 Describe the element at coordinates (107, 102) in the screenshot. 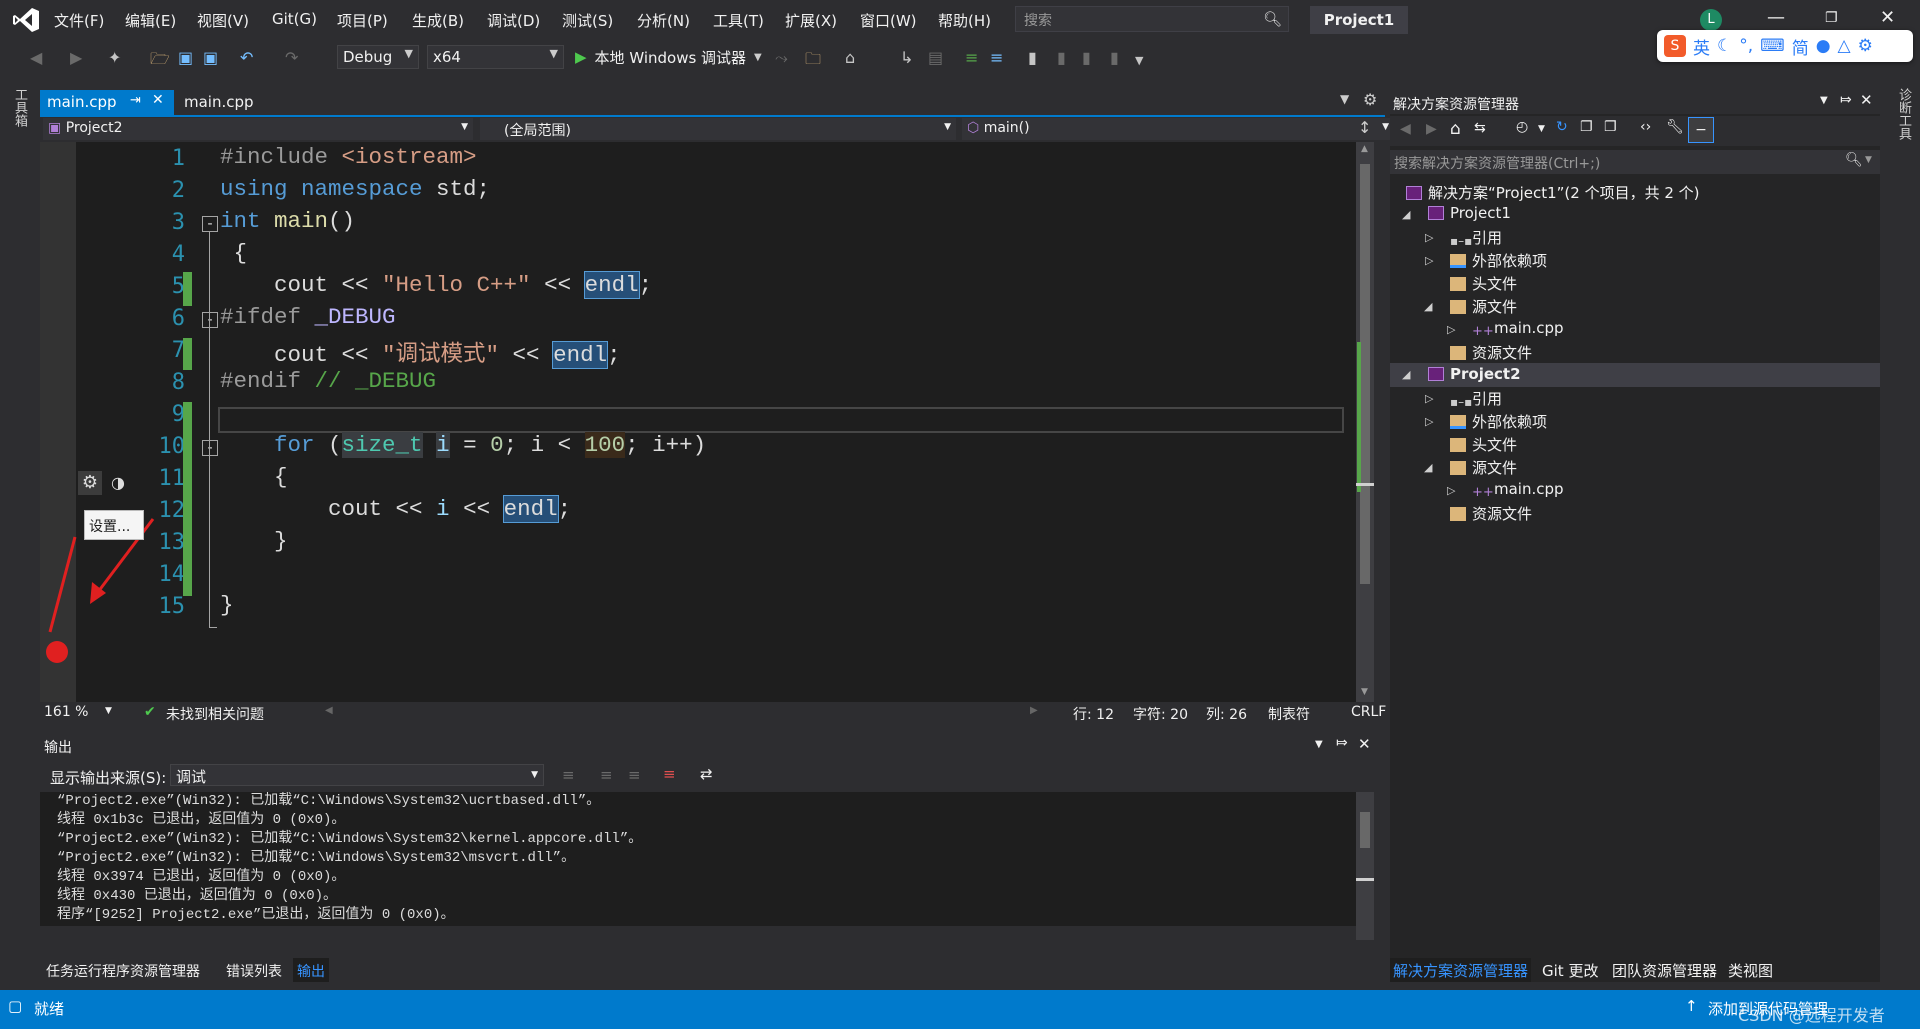

I see `tab-main-cpp-active: main.cpp ⇥ ✕` at that location.